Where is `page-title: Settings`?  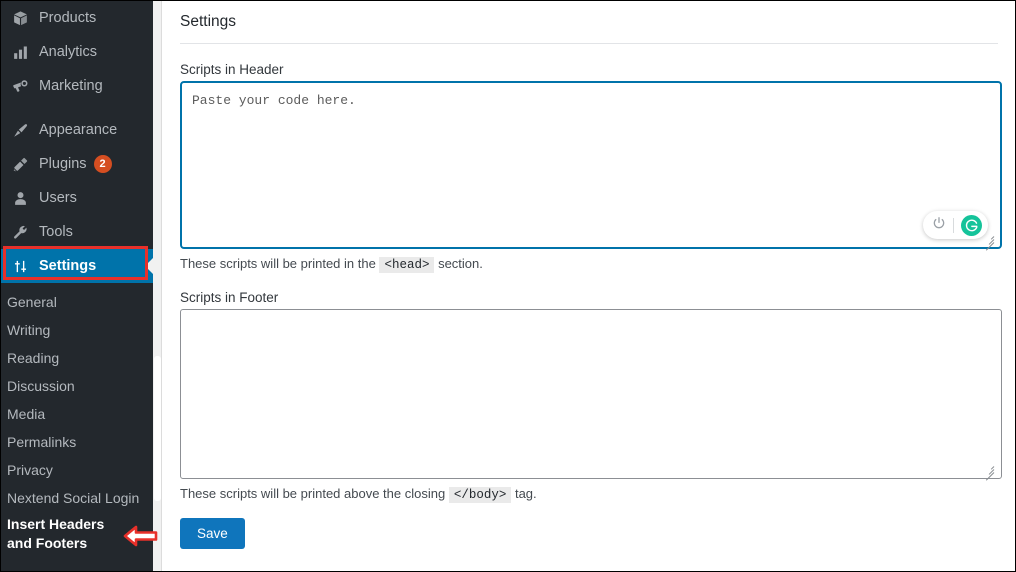
page-title: Settings is located at coordinates (208, 21).